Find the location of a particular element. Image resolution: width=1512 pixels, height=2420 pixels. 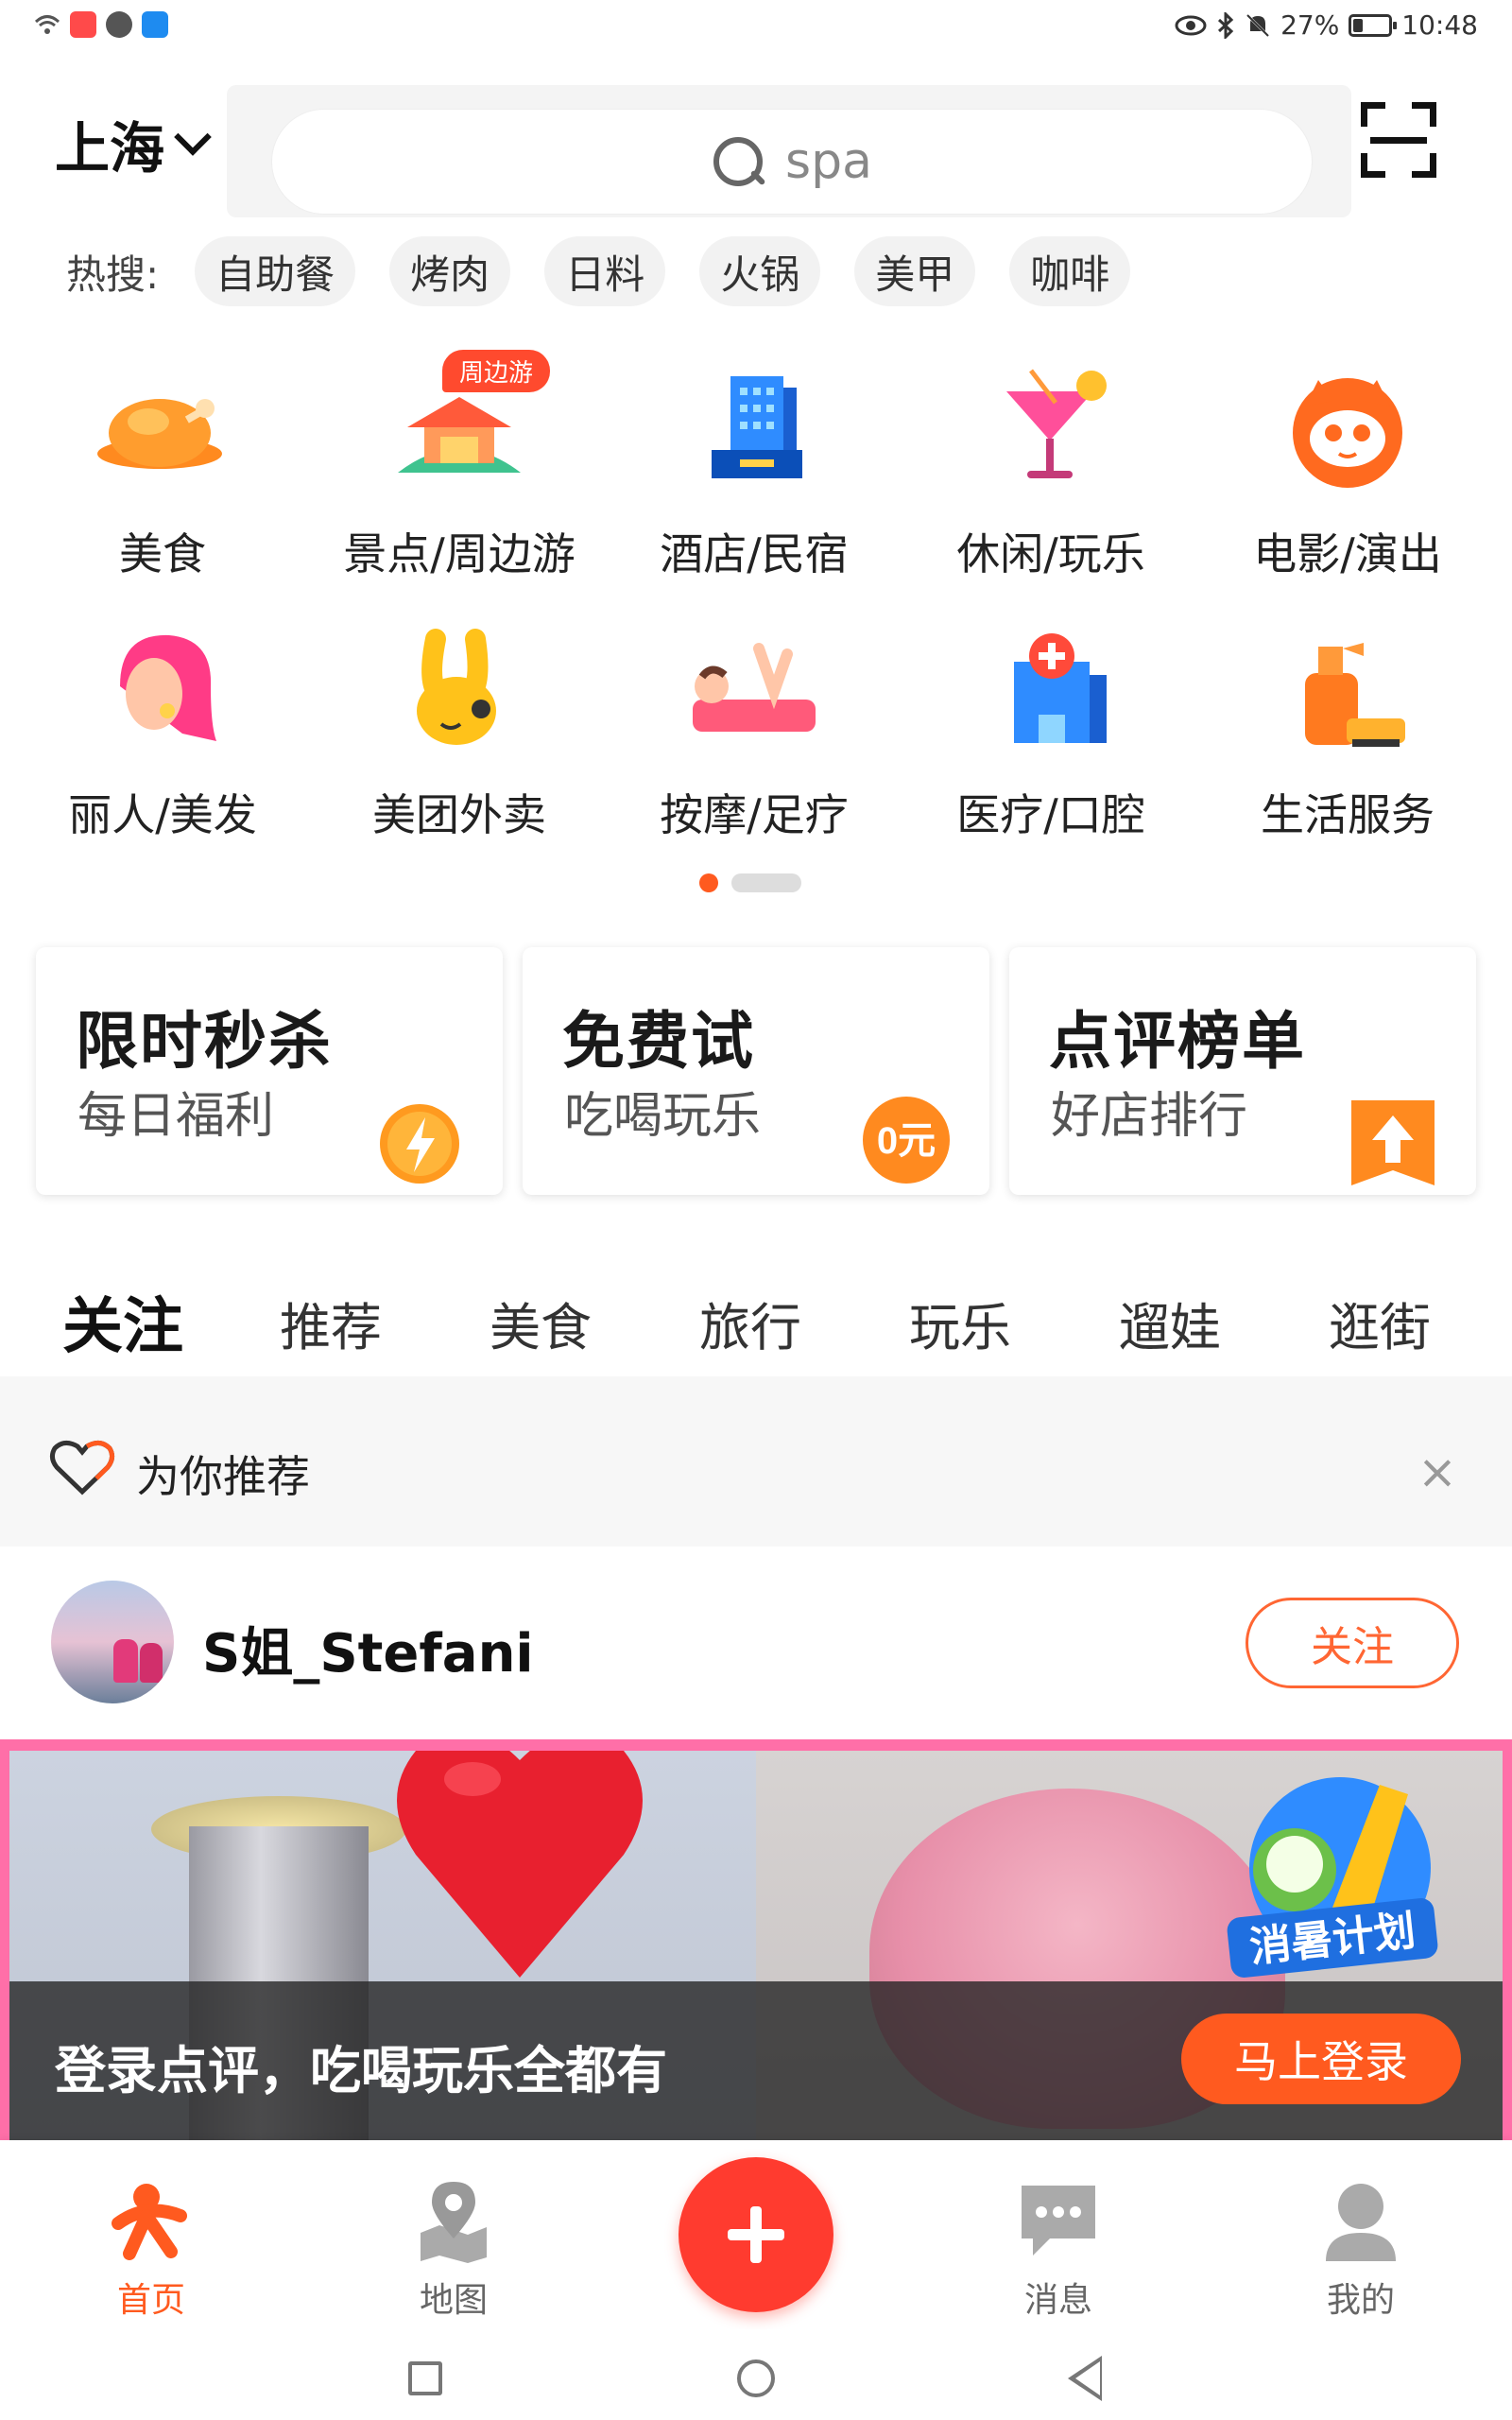

hospital-icon is located at coordinates (1060, 688).